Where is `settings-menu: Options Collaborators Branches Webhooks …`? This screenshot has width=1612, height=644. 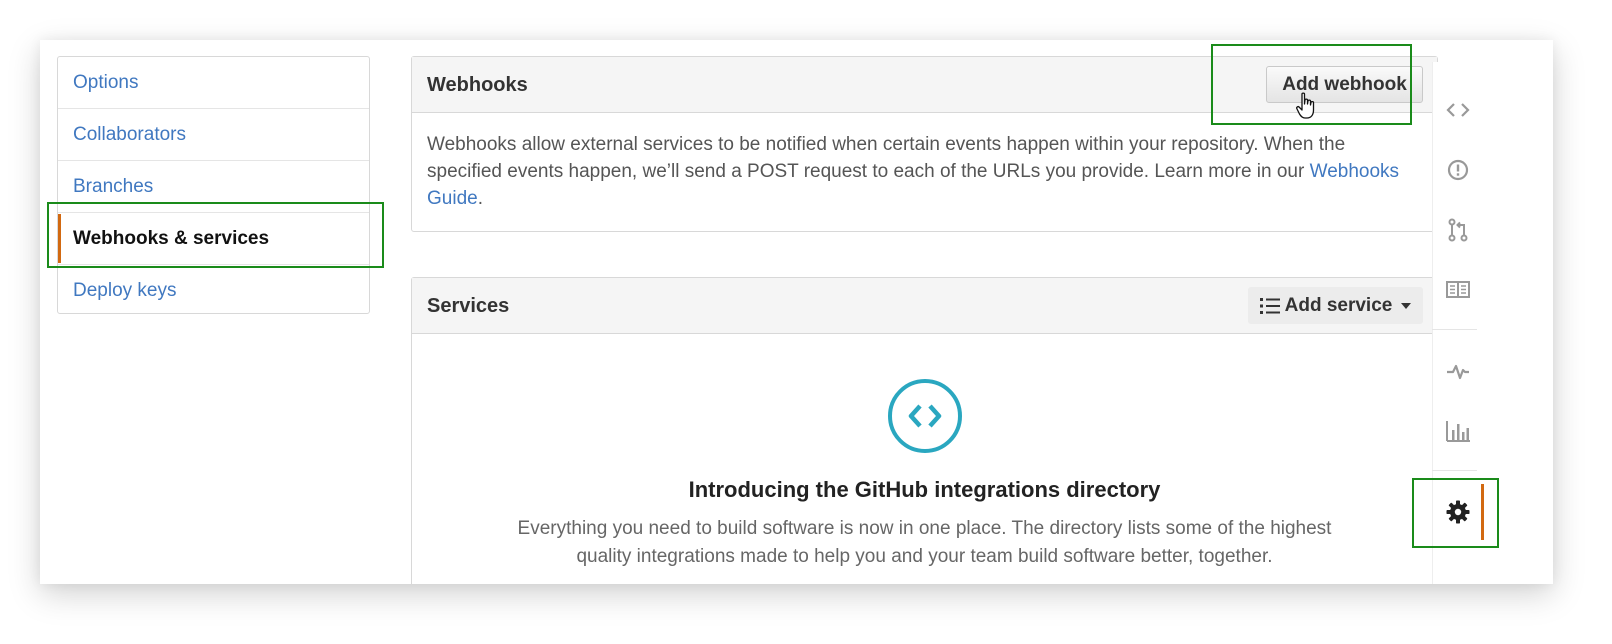 settings-menu: Options Collaborators Branches Webhooks … is located at coordinates (213, 185).